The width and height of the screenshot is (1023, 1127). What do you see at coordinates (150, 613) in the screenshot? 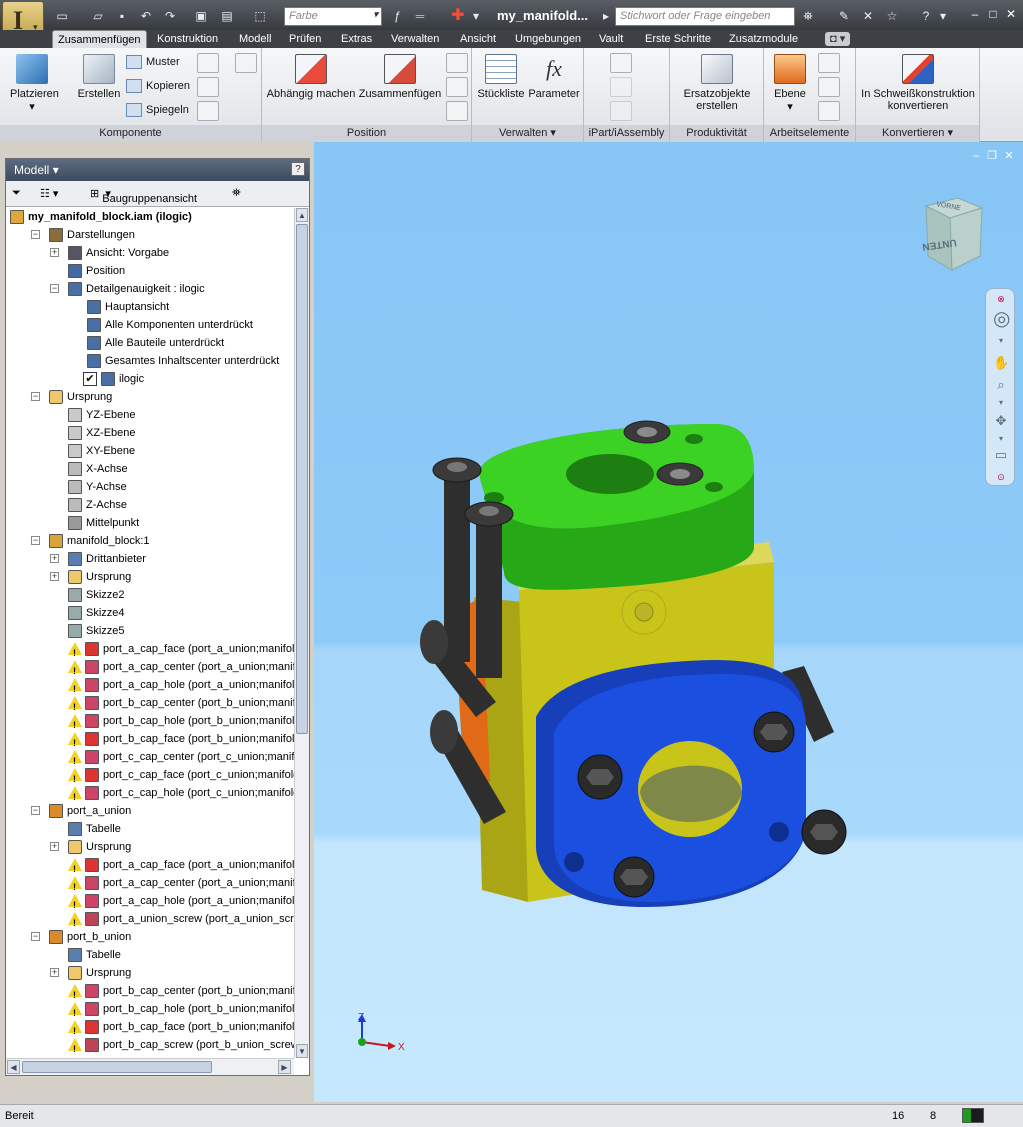
I see `tree-node: Skizze4` at bounding box center [150, 613].